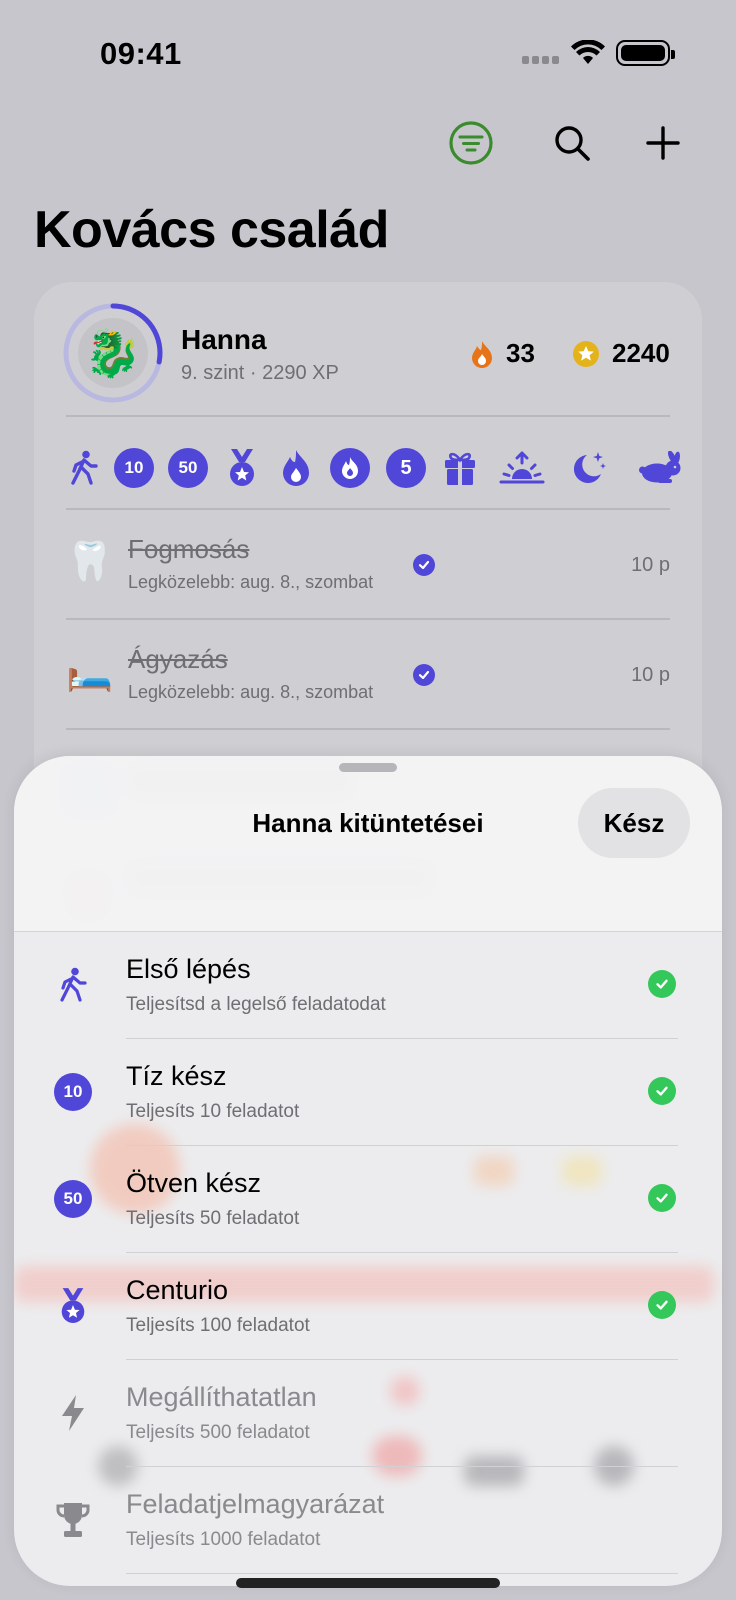  Describe the element at coordinates (634, 823) in the screenshot. I see `done-button: Kész` at that location.